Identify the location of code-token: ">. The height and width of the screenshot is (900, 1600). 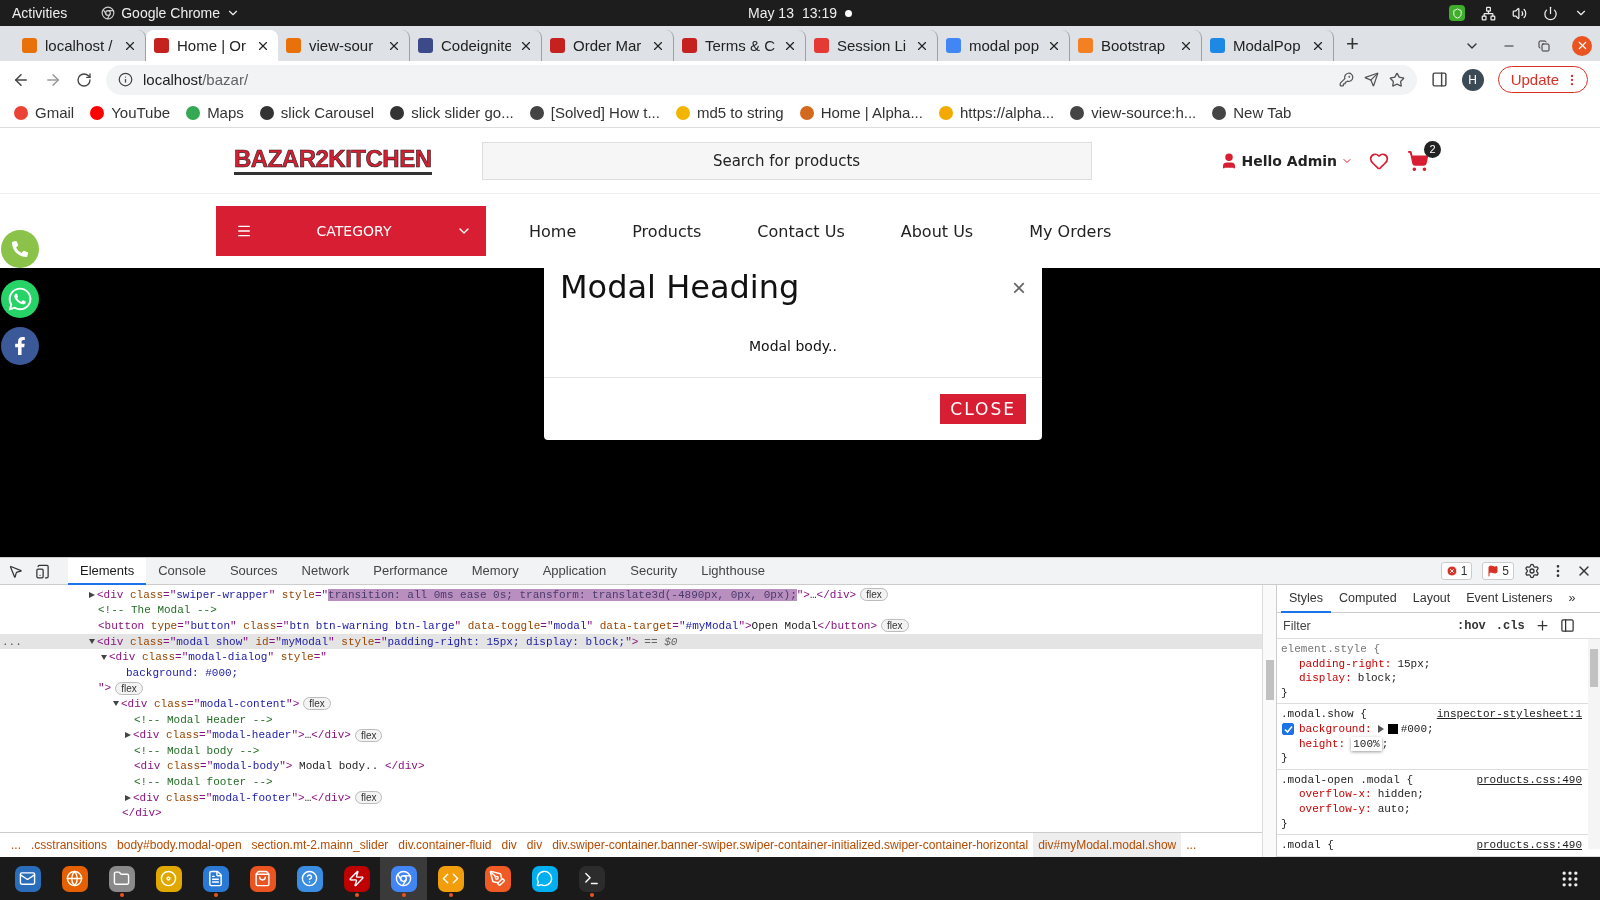
(803, 594).